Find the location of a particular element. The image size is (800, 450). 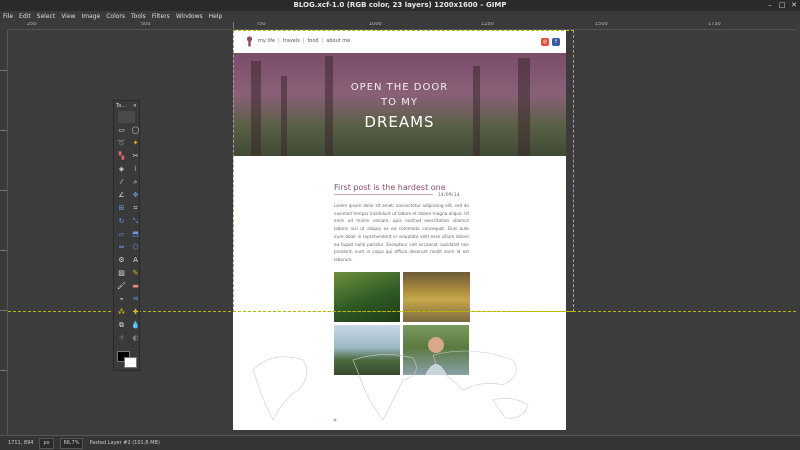

fuzzy-select-icon: ✦ is located at coordinates (135, 143).